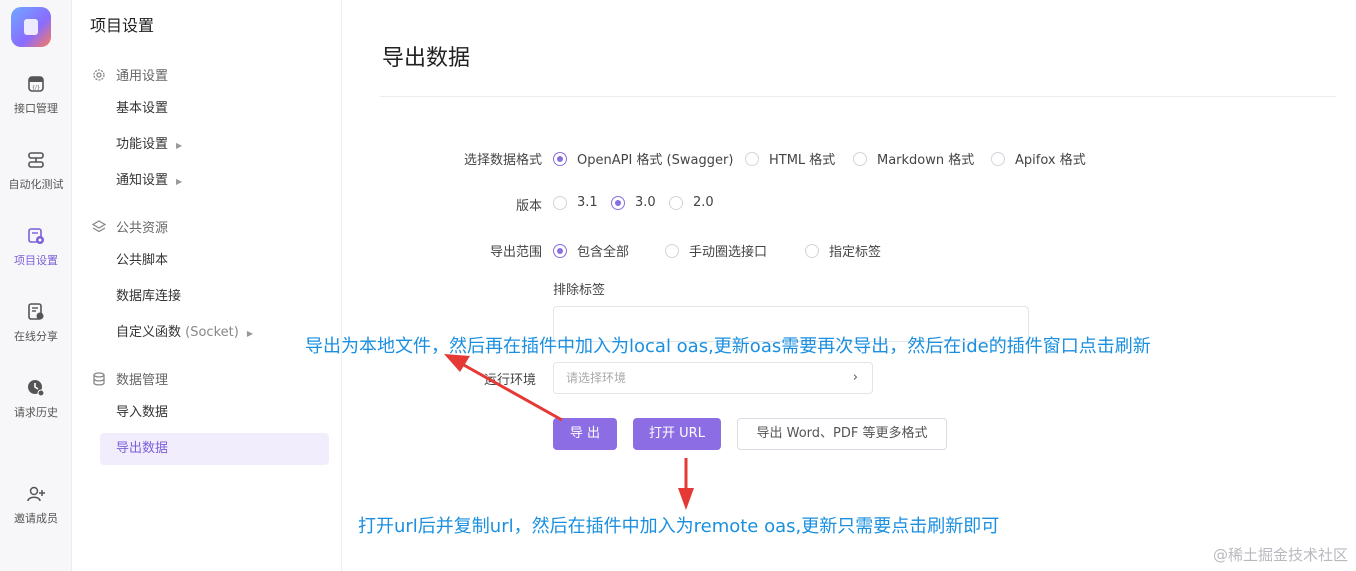 The image size is (1356, 571). I want to click on radio-markdown: Markdown 格式, so click(913, 158).